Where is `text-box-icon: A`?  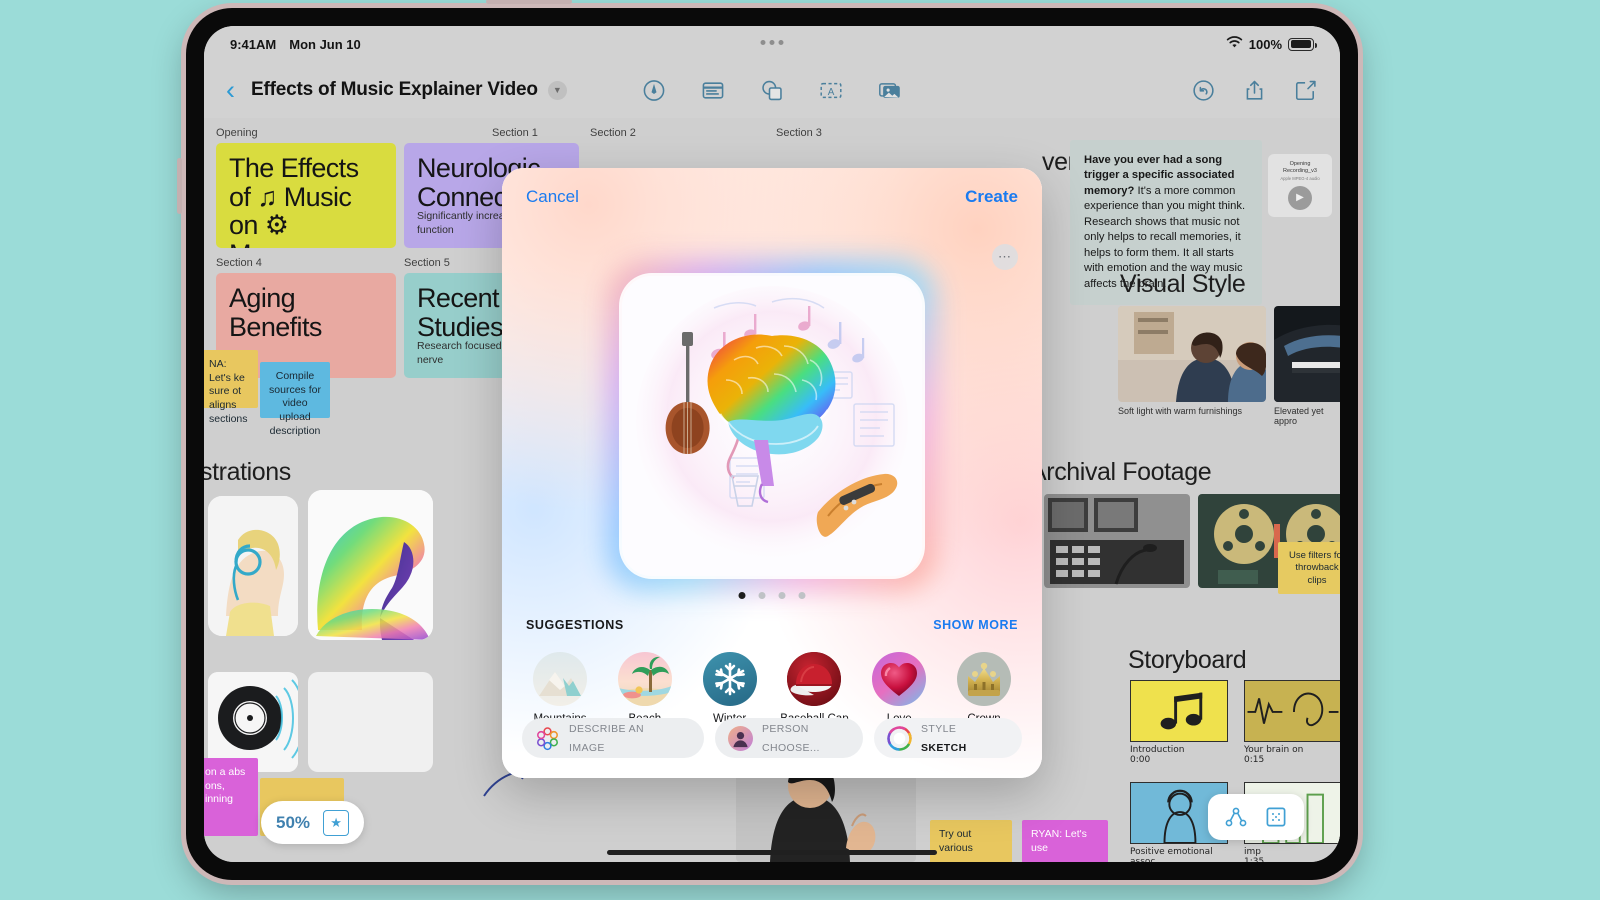
text-box-icon: A is located at coordinates (831, 90).